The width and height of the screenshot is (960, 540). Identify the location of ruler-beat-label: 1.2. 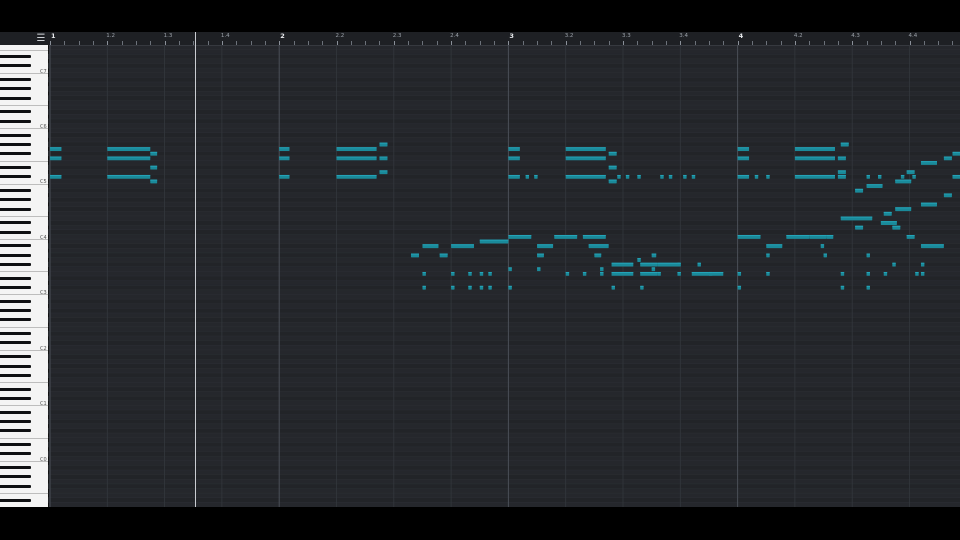
(111, 36).